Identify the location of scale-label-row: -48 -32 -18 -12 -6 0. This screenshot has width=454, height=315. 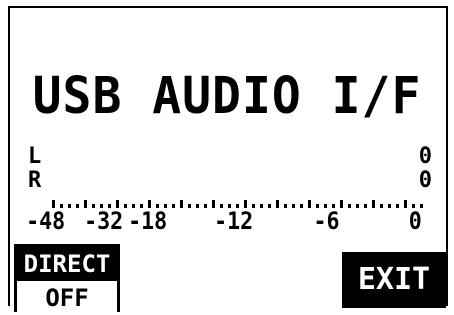
(227, 221).